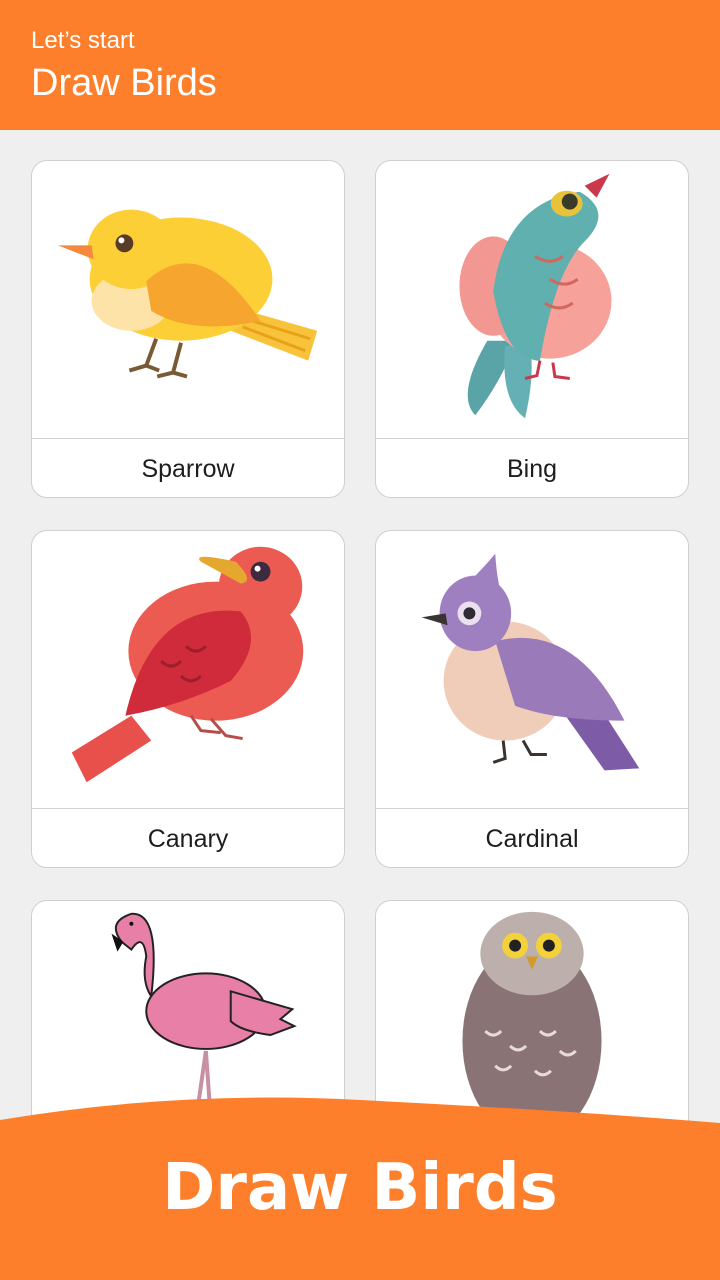 This screenshot has height=1280, width=720. I want to click on sparrow-icon, so click(188, 300).